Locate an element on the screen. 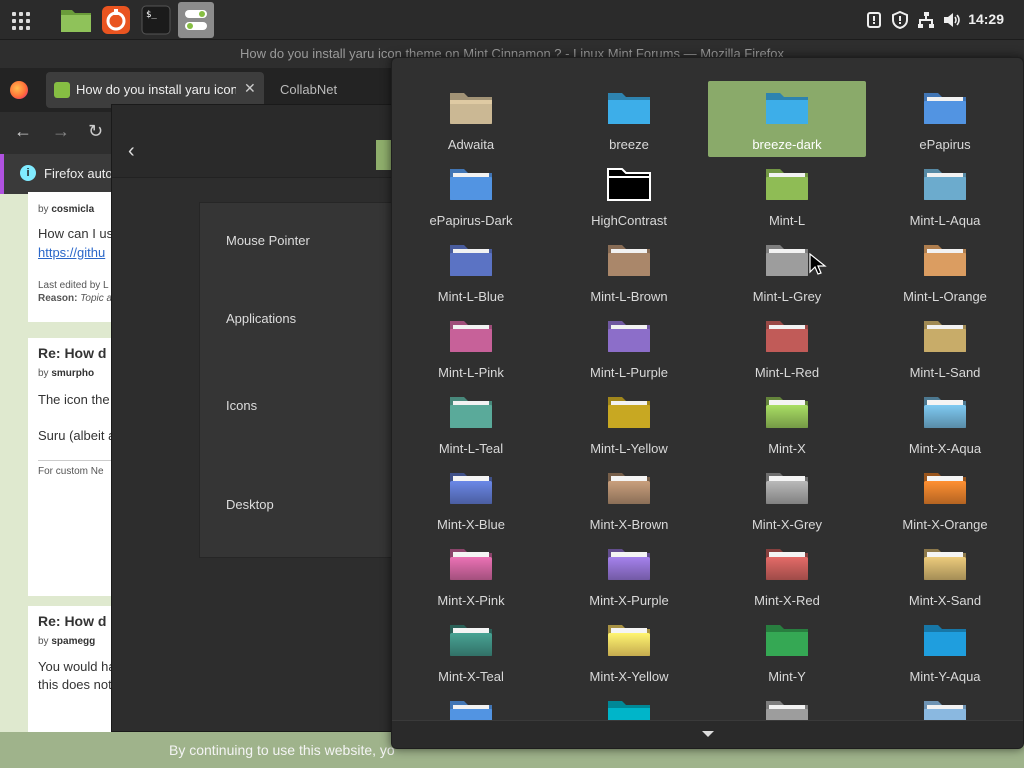 Image resolution: width=1024 pixels, height=768 pixels. icon-theme-option: Mint-X-Sand is located at coordinates (944, 575).